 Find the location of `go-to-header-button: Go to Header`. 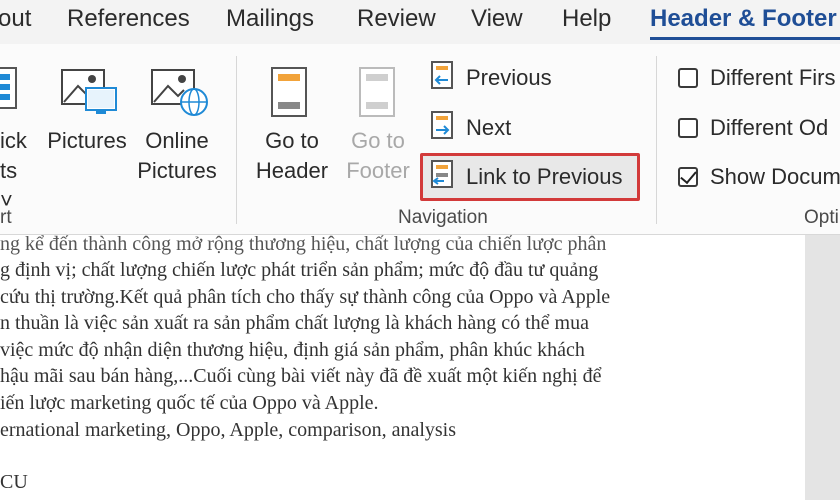

go-to-header-button: Go to Header is located at coordinates (292, 156).